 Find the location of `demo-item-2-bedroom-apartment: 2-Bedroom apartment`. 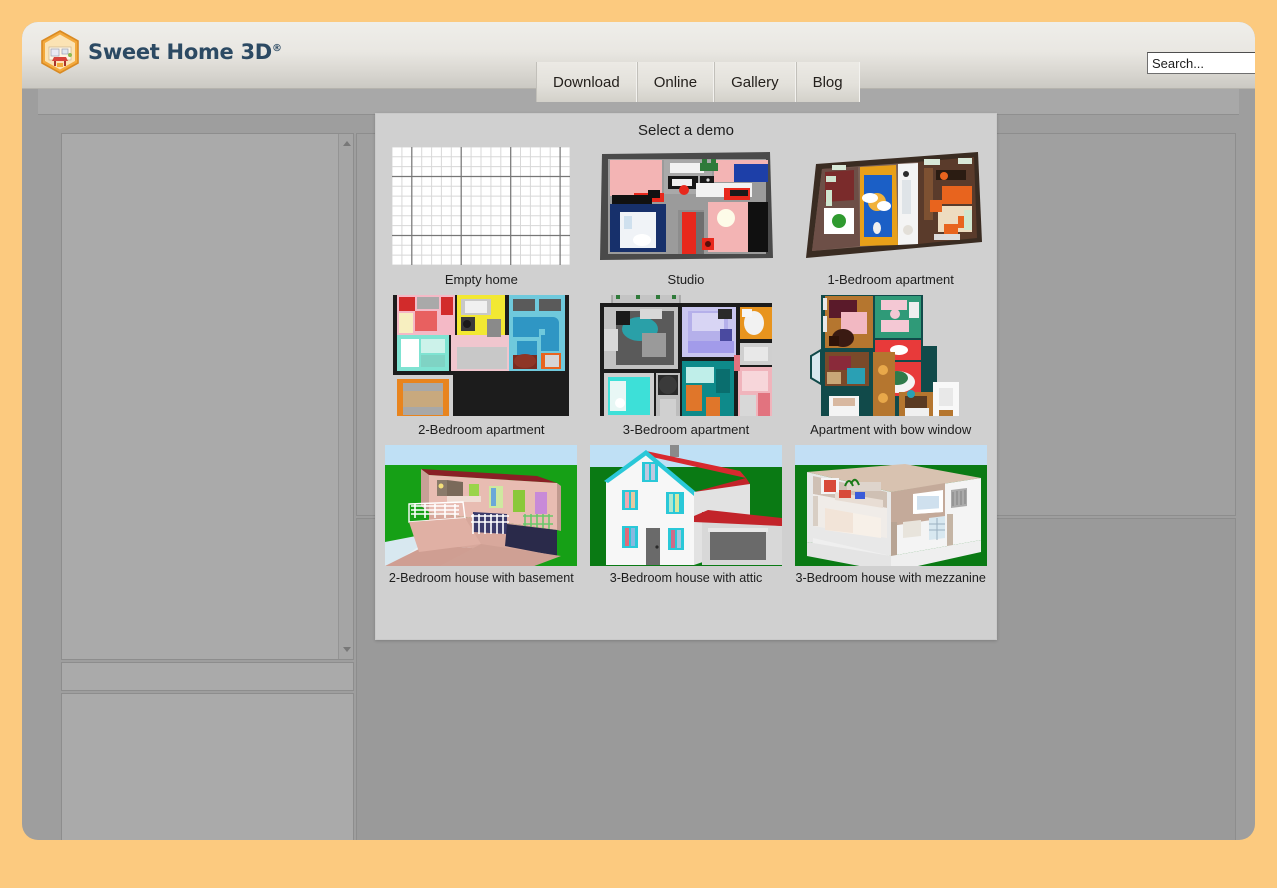

demo-item-2-bedroom-apartment: 2-Bedroom apartment is located at coordinates (481, 370).